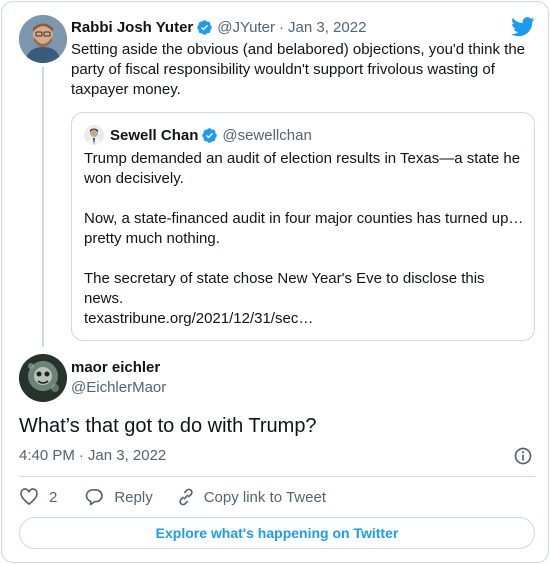 This screenshot has height=564, width=550. Describe the element at coordinates (43, 39) in the screenshot. I see `avatar-rabbi-josh-yuter` at that location.